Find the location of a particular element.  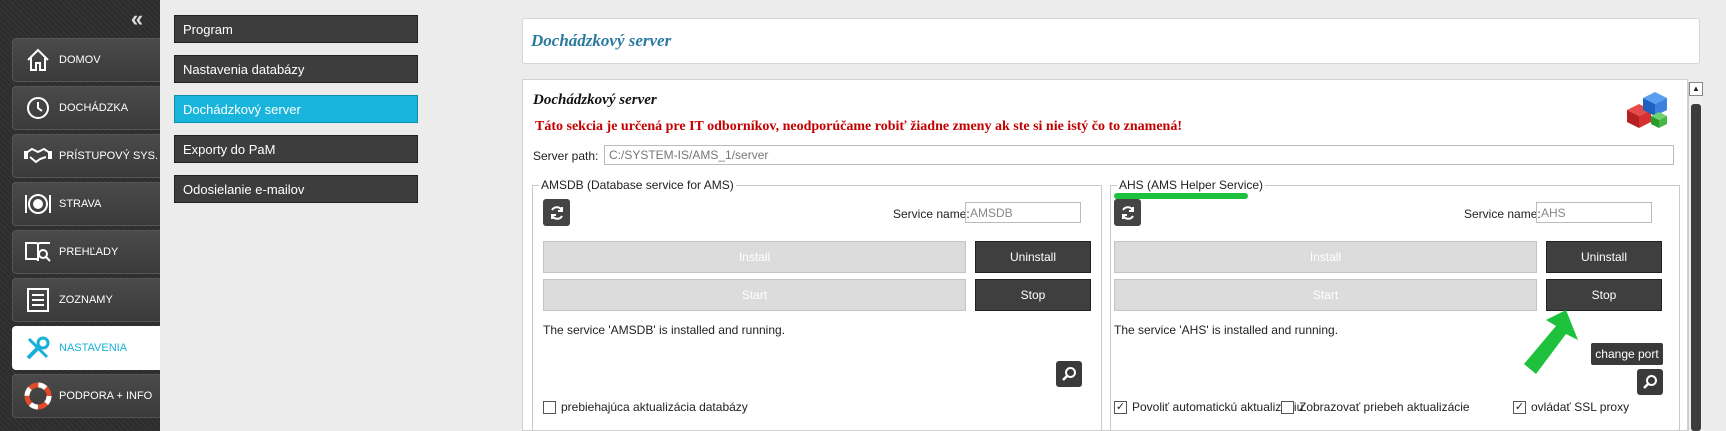

amsdb-refresh-button is located at coordinates (556, 212).